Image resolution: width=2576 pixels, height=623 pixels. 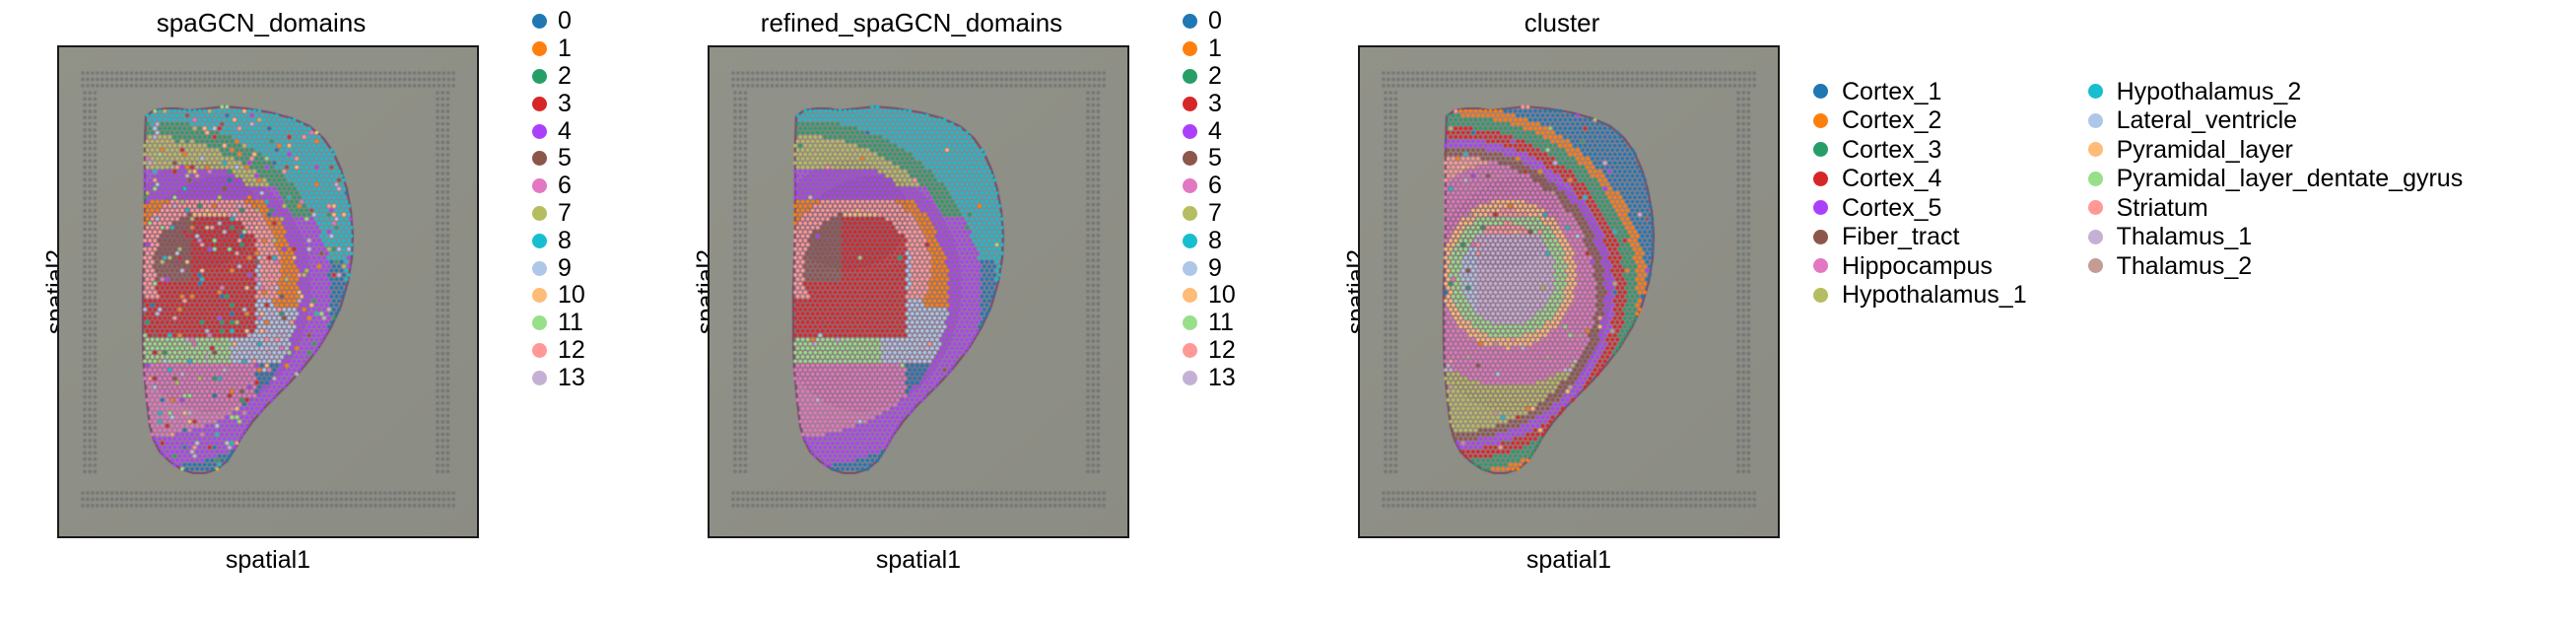 I want to click on legend-item: Thalamus_1, so click(x=2275, y=237).